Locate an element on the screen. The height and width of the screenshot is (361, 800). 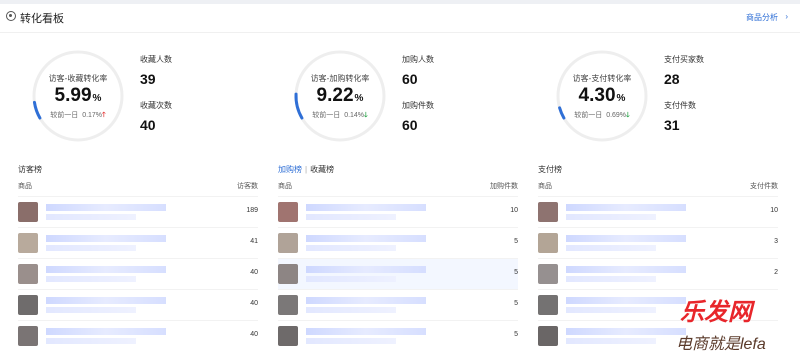
tab-pay-rank: 支付榜 is located at coordinates (550, 169).